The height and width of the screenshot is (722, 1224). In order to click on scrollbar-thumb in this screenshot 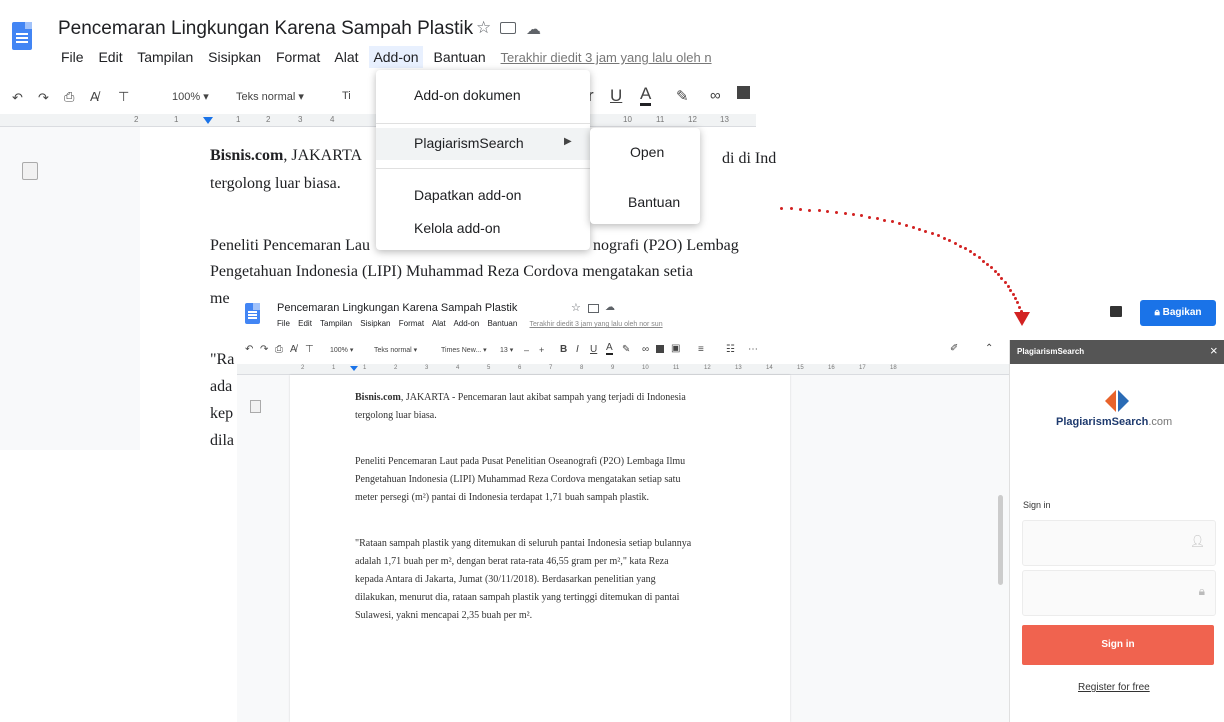, I will do `click(1000, 540)`.